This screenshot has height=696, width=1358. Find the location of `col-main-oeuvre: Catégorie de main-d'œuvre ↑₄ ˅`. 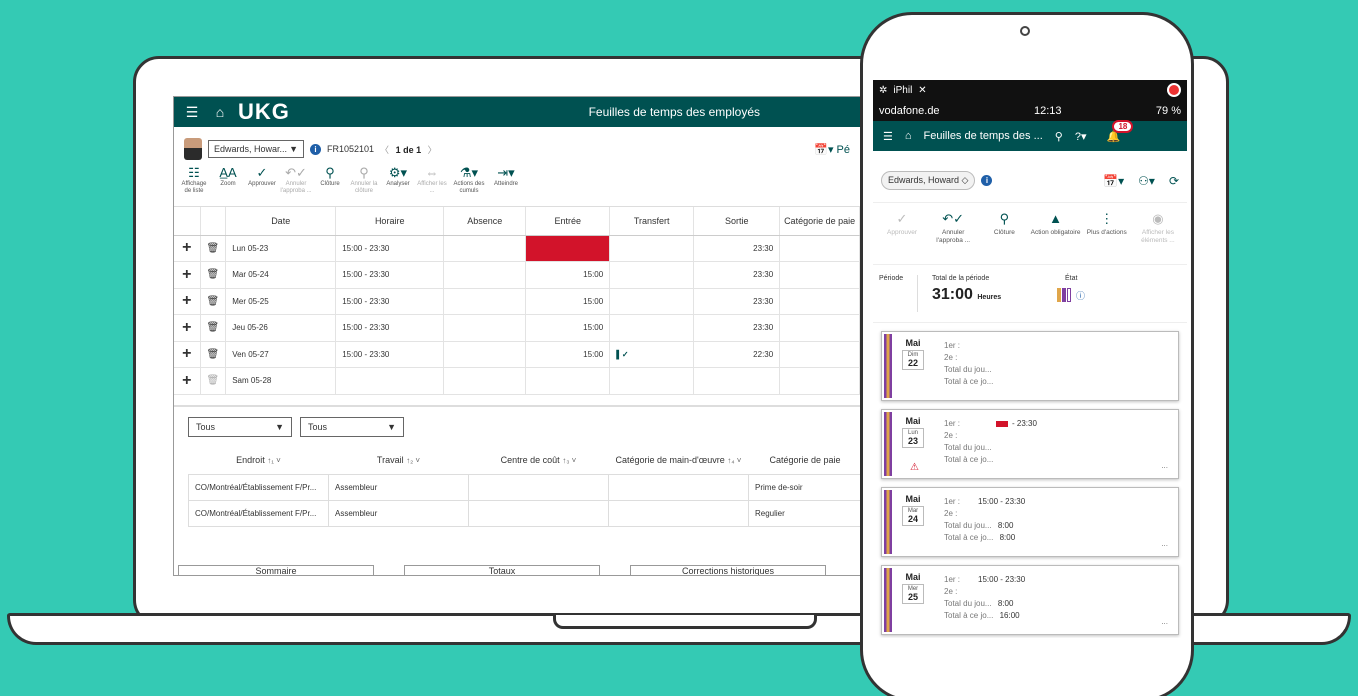

col-main-oeuvre: Catégorie de main-d'œuvre ↑₄ ˅ is located at coordinates (679, 461).